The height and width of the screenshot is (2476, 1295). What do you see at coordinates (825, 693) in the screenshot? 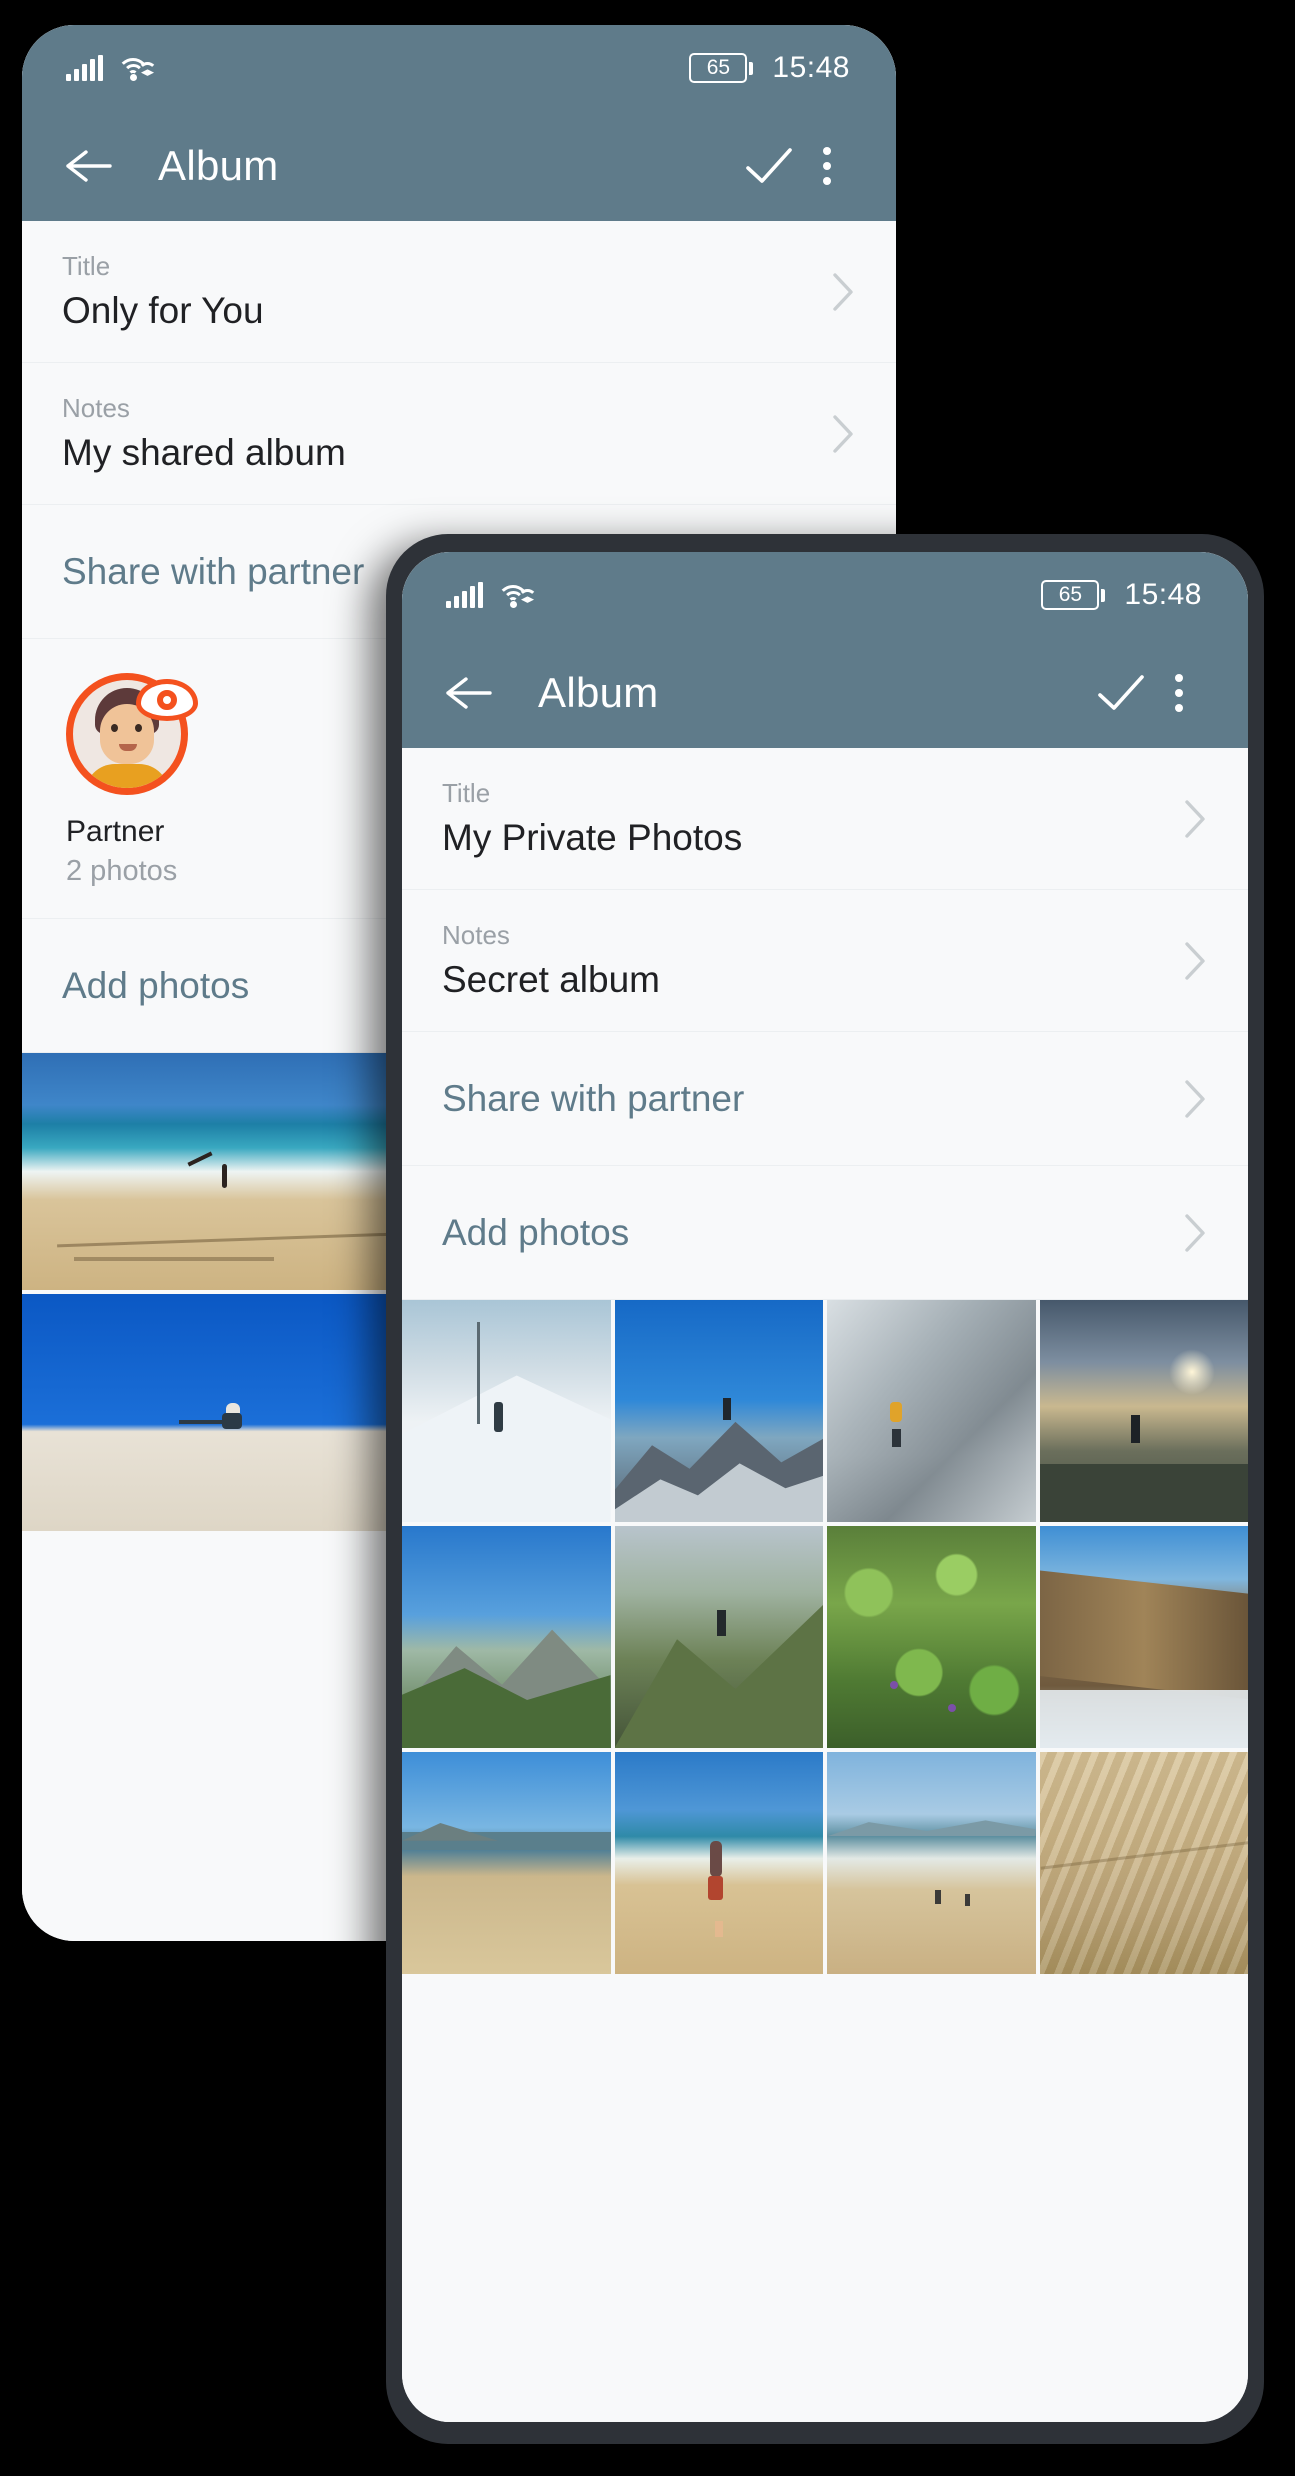
I see `app-bar-front: Album` at bounding box center [825, 693].